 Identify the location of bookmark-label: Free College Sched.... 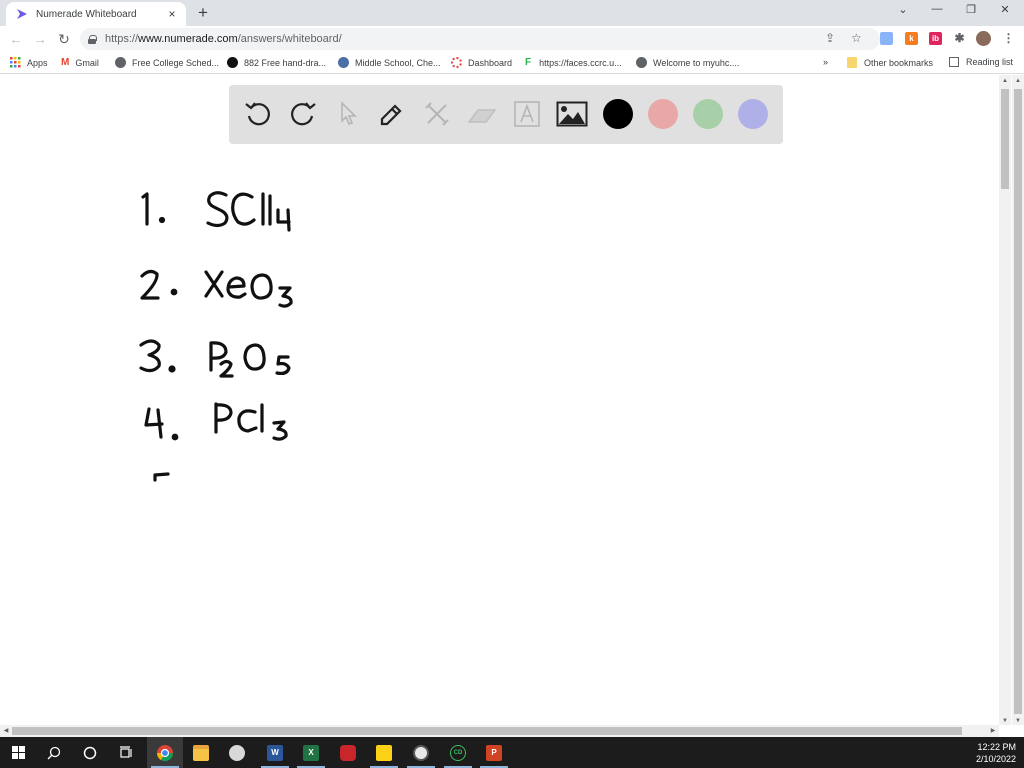
(176, 62).